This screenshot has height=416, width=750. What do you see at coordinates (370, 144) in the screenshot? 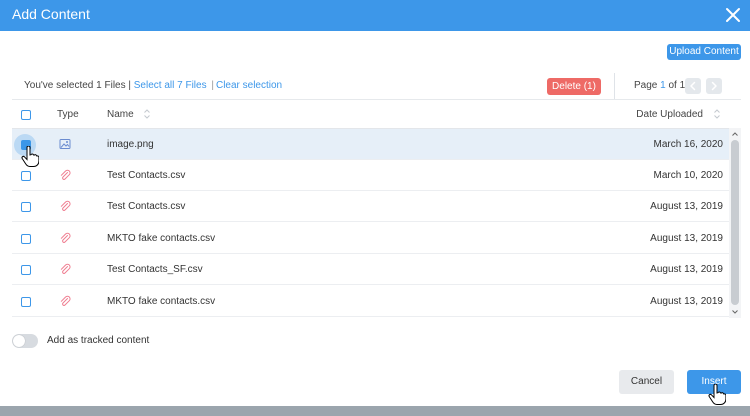
I see `table-row: image.png March 16, 2020` at bounding box center [370, 144].